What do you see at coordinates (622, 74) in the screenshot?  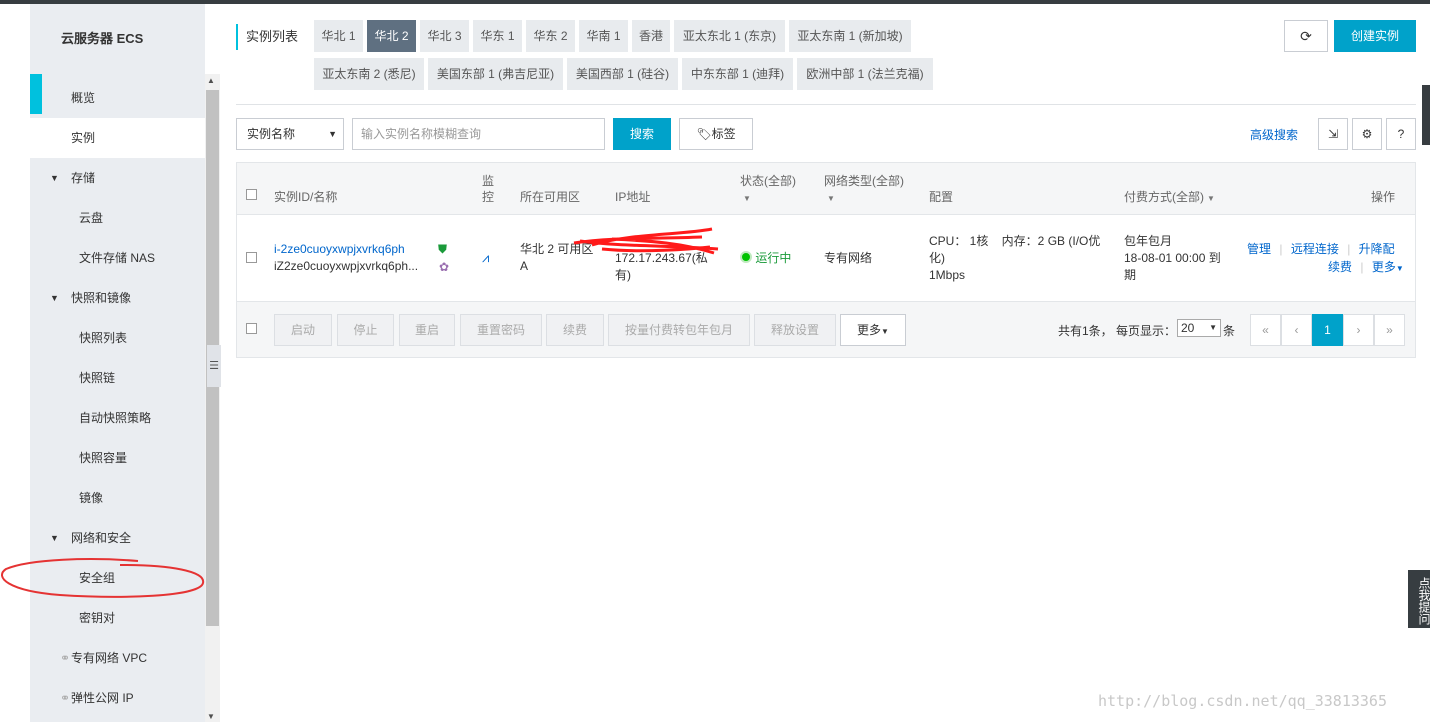 I see `region-tab: 美国西部 1 (硅谷)` at bounding box center [622, 74].